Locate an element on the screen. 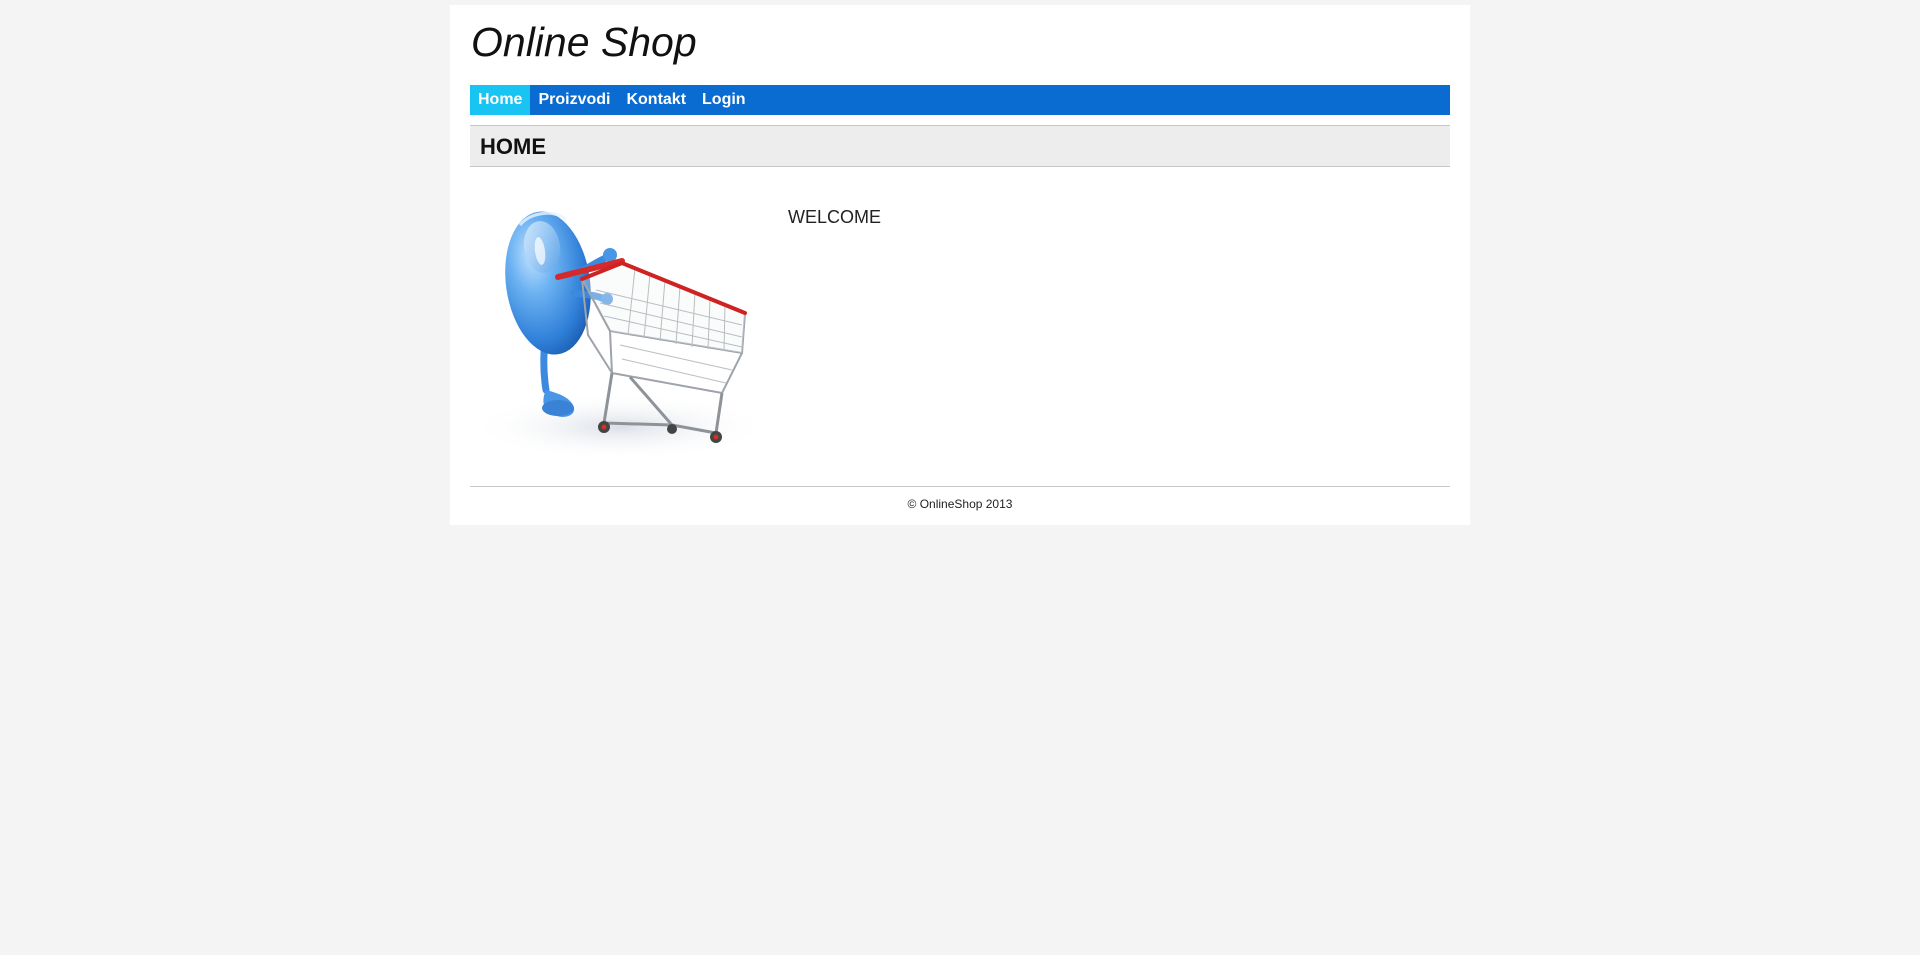  section-header: HOME is located at coordinates (960, 146).